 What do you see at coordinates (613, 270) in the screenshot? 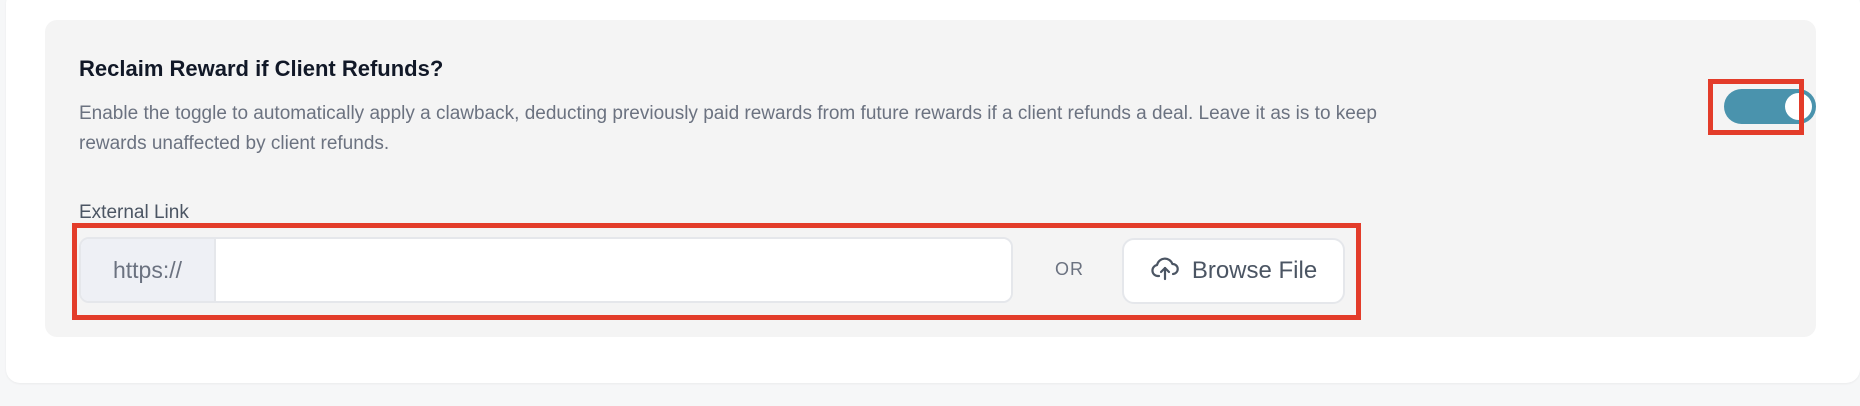
I see `external-link-input` at bounding box center [613, 270].